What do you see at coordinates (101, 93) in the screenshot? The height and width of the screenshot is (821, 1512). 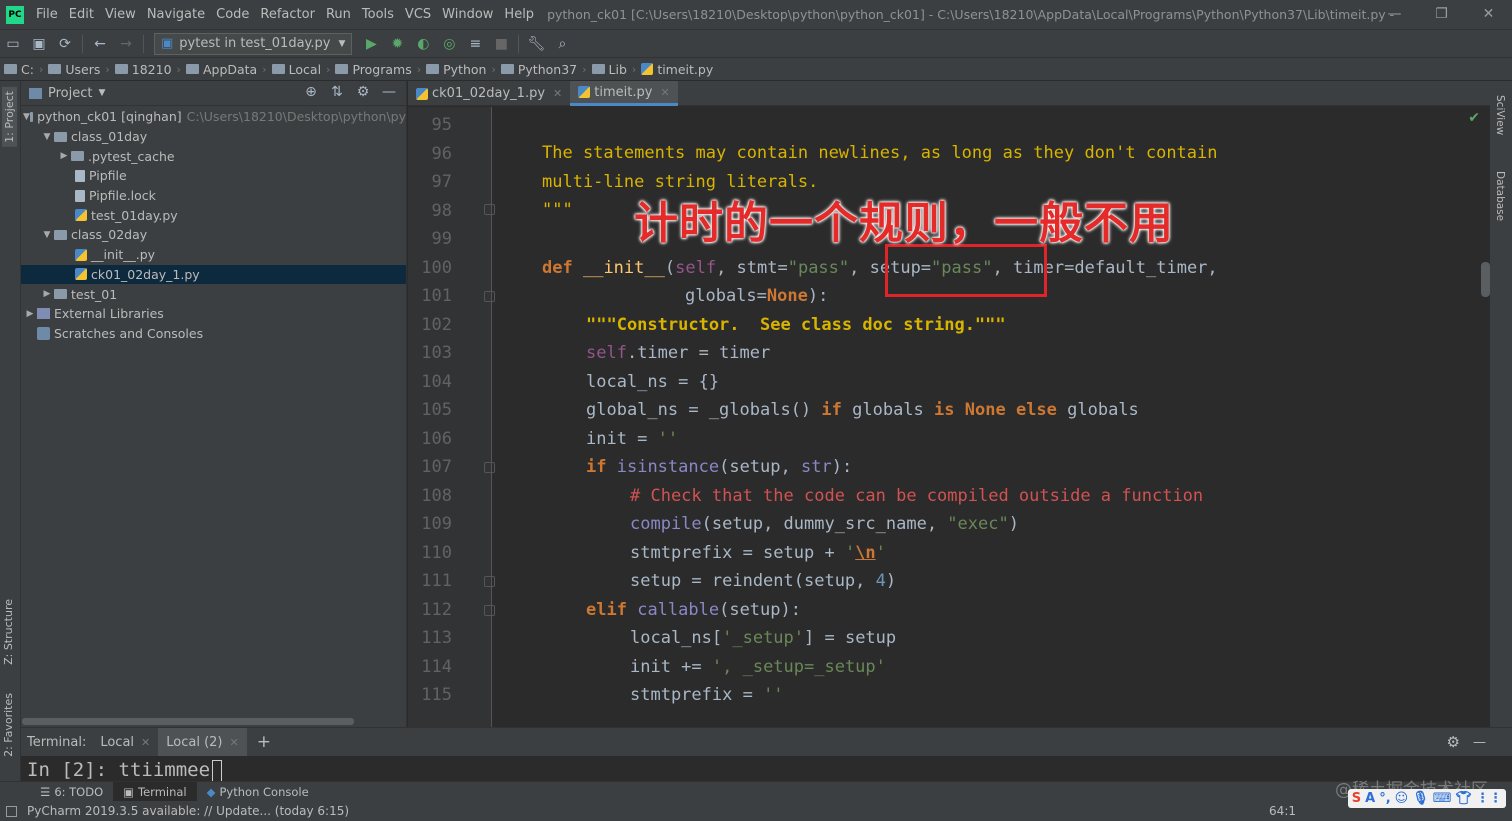 I see `chevron-down-icon: ▼` at bounding box center [101, 93].